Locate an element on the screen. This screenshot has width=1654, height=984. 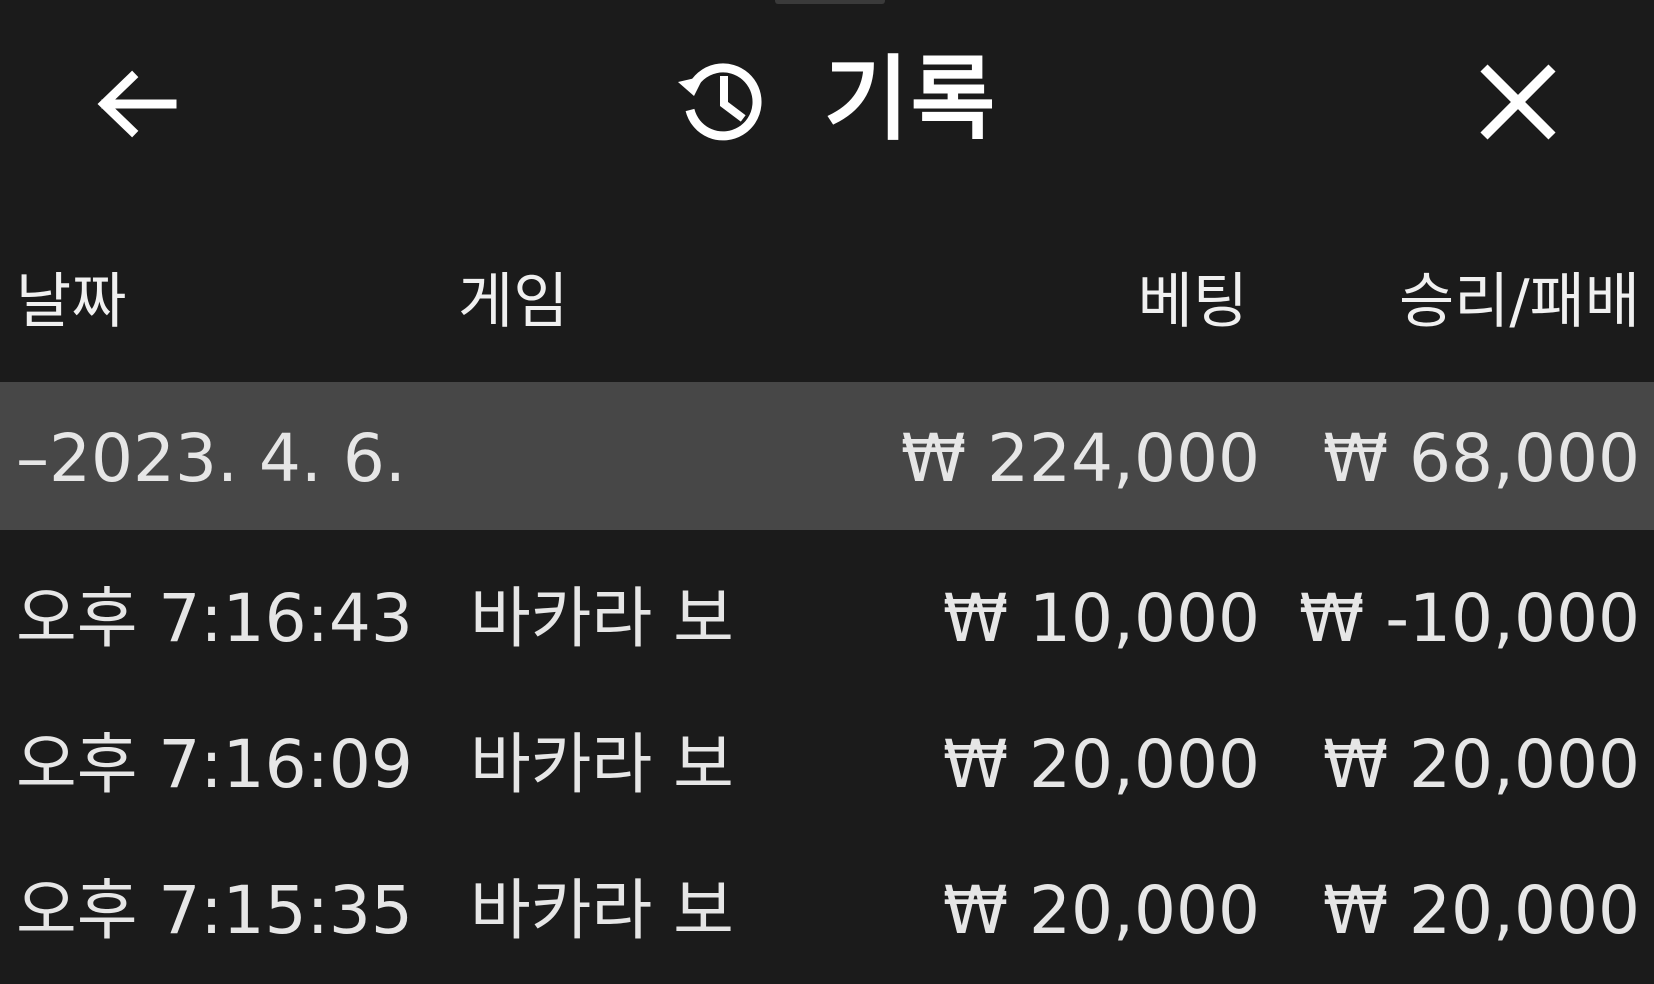
column-header-result: 승리/패배 is located at coordinates (1519, 302).